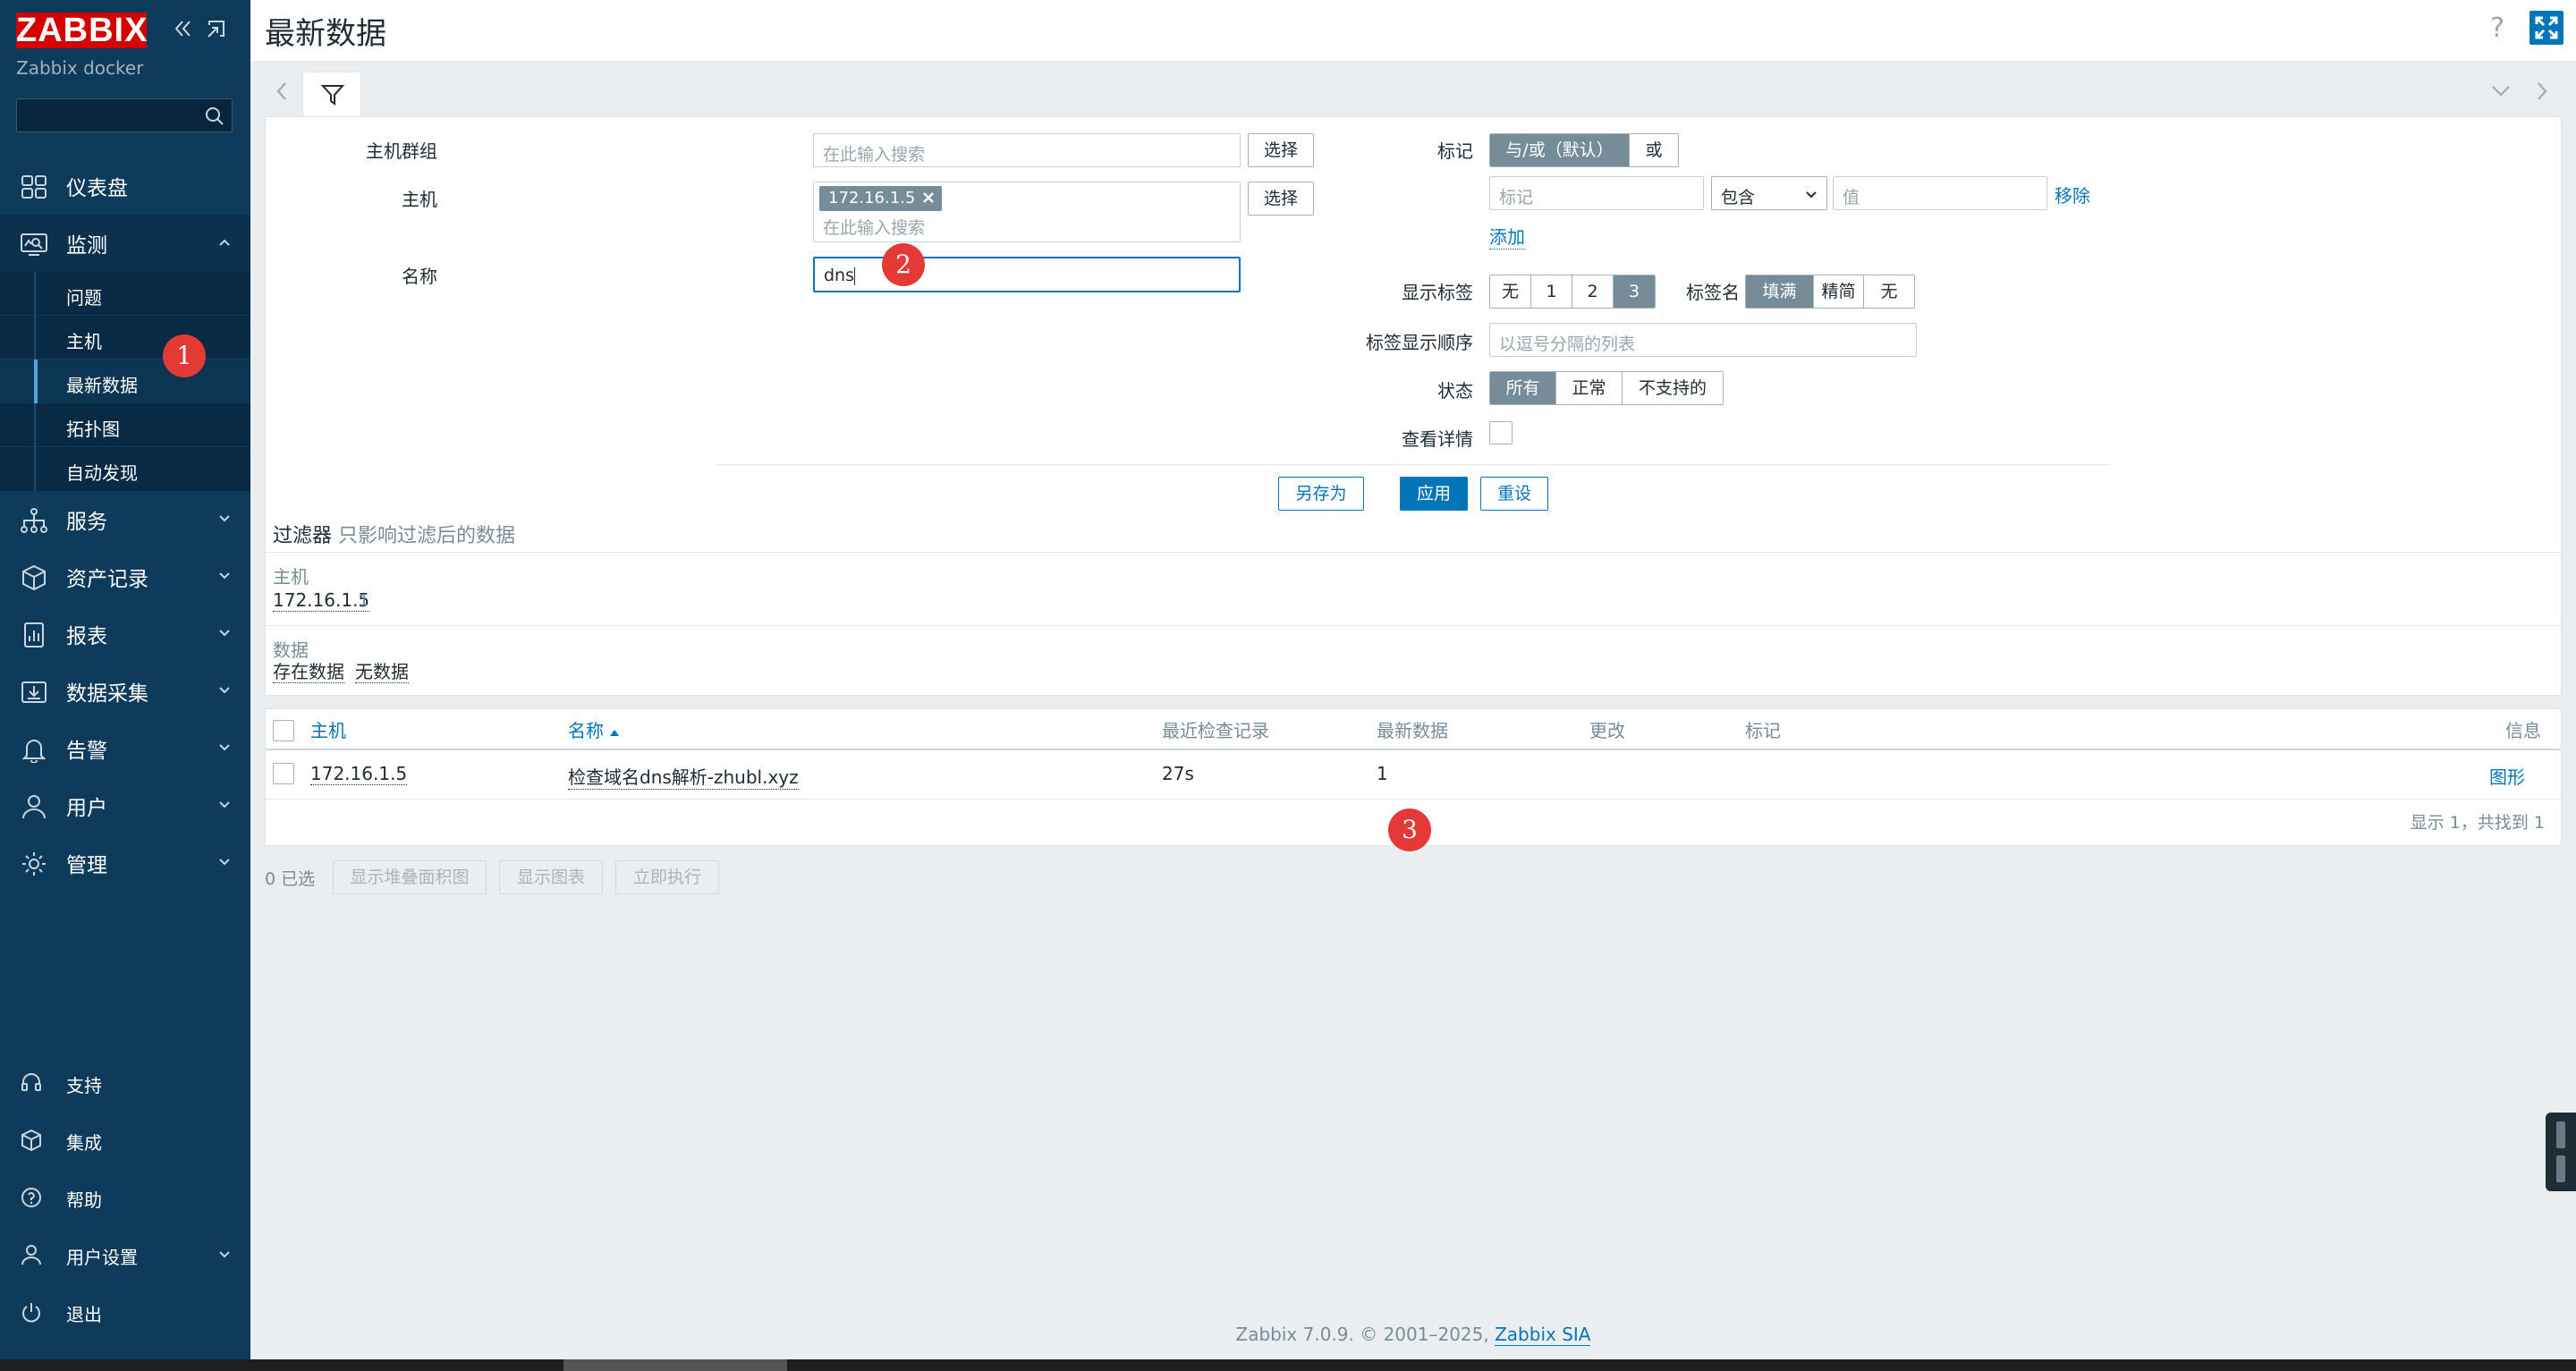 The width and height of the screenshot is (2576, 1371). Describe the element at coordinates (1654, 150) in the screenshot. I see `tags-mode-or: 或` at that location.